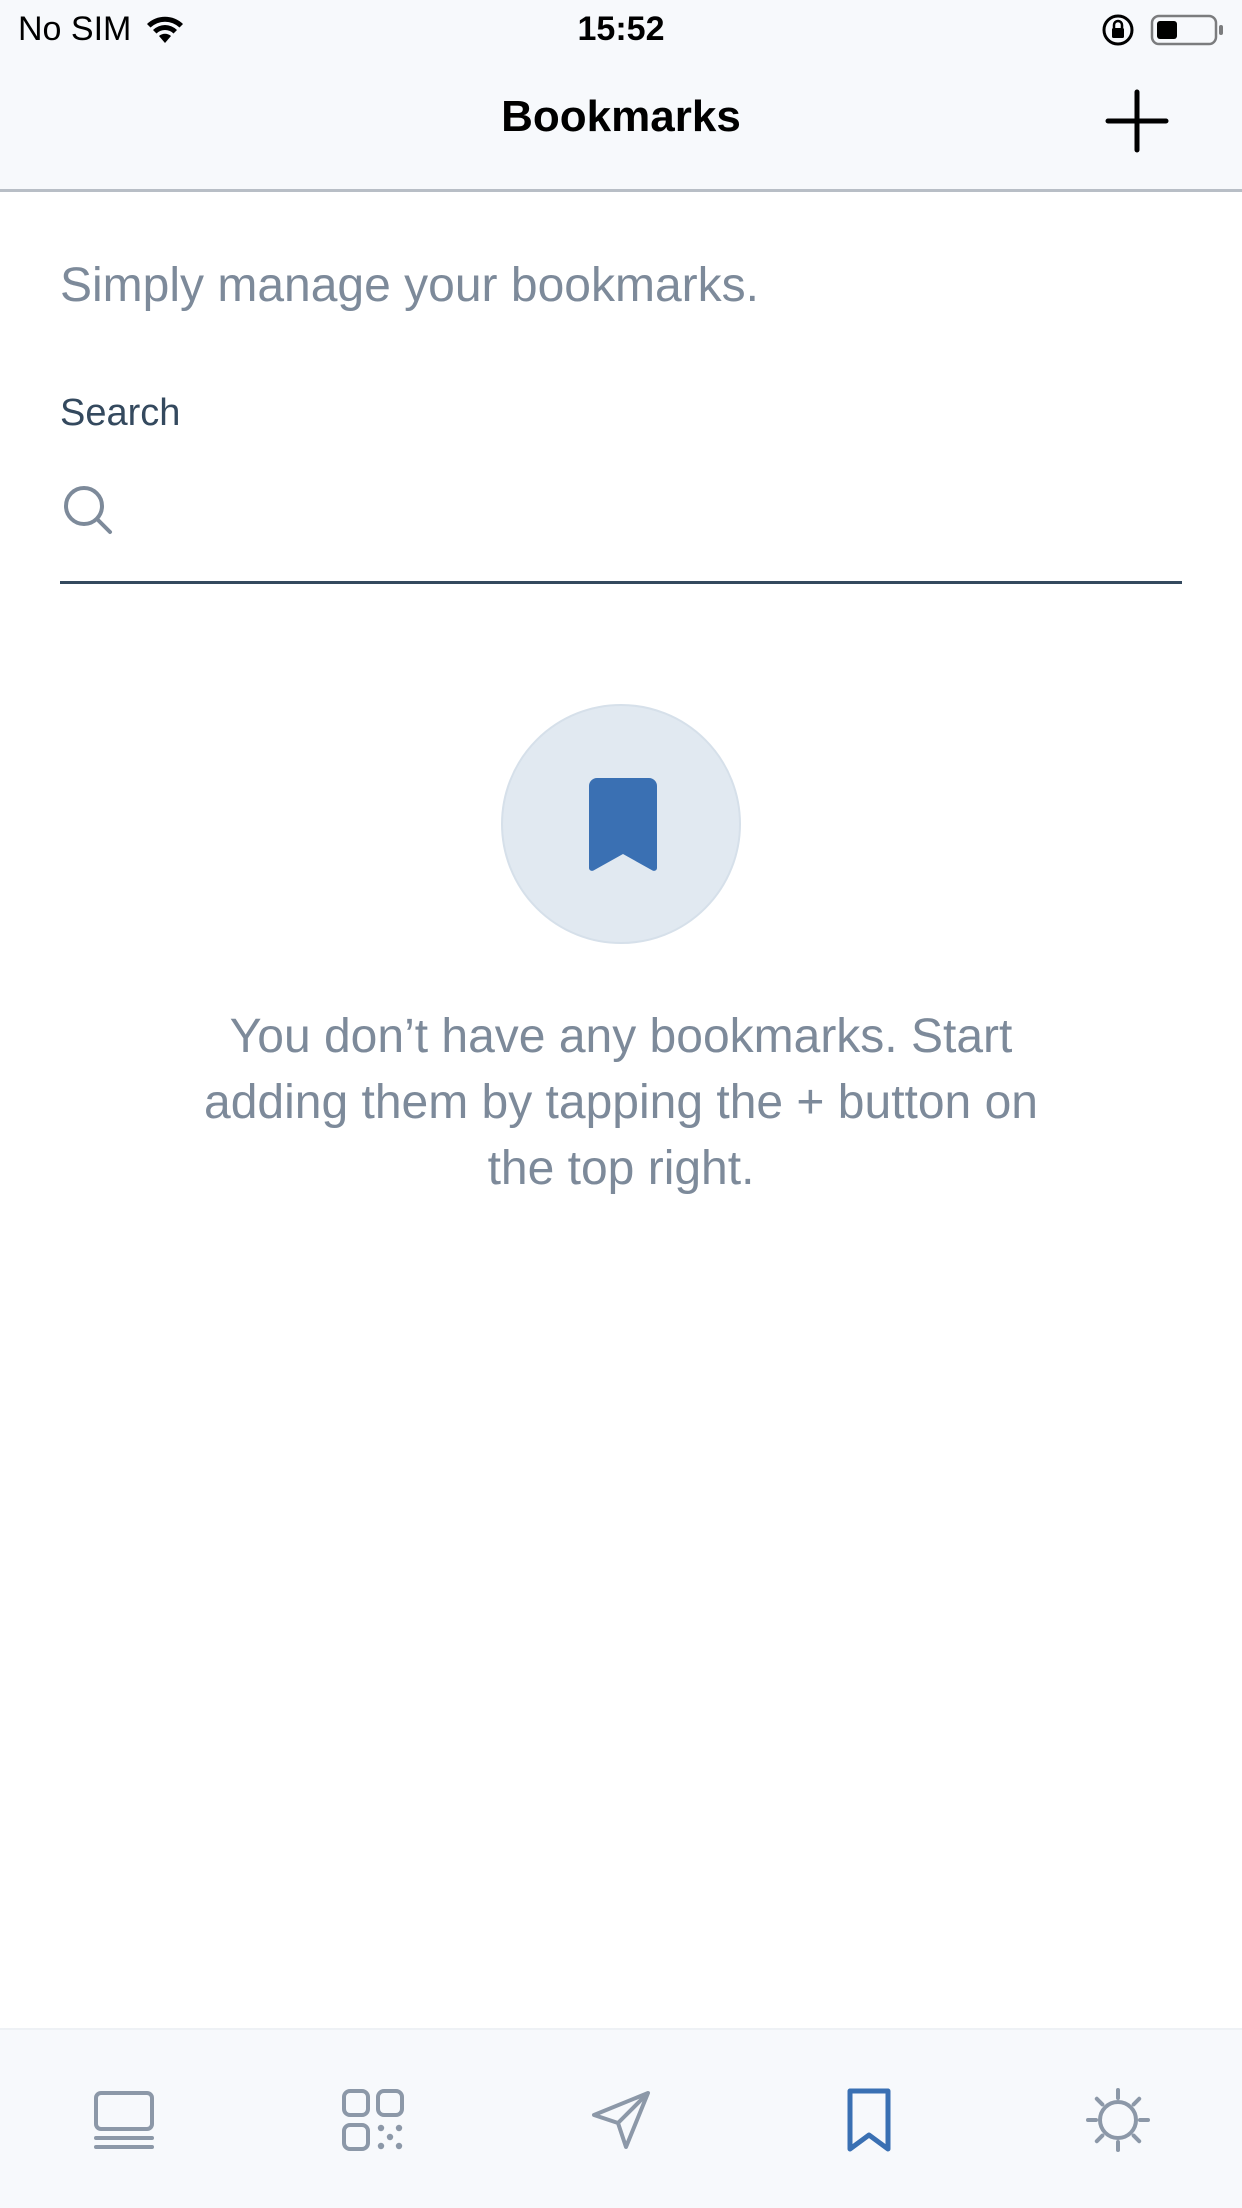 The height and width of the screenshot is (2208, 1242). I want to click on send-icon, so click(620, 2120).